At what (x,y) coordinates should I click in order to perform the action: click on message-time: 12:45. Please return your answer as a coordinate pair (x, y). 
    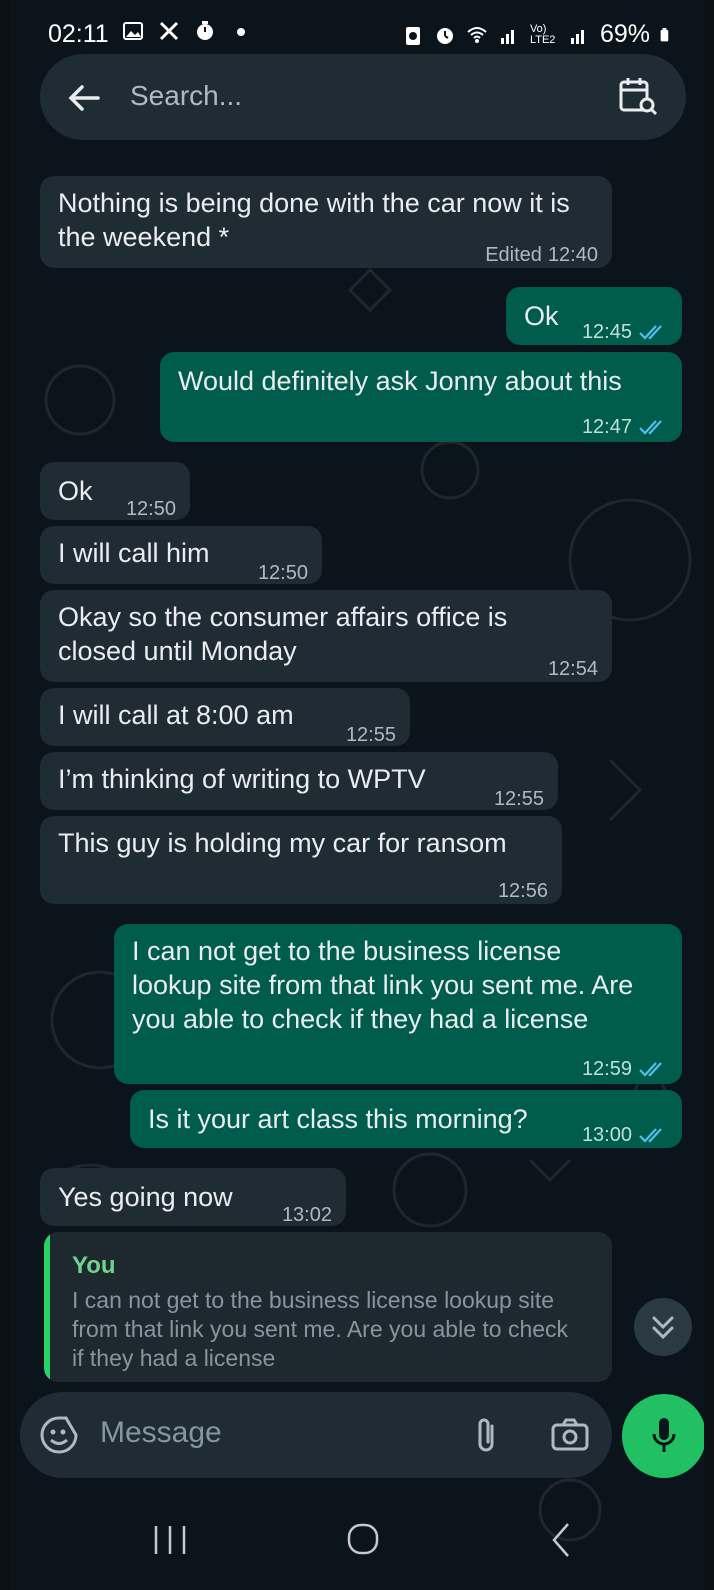
    Looking at the image, I should click on (606, 332).